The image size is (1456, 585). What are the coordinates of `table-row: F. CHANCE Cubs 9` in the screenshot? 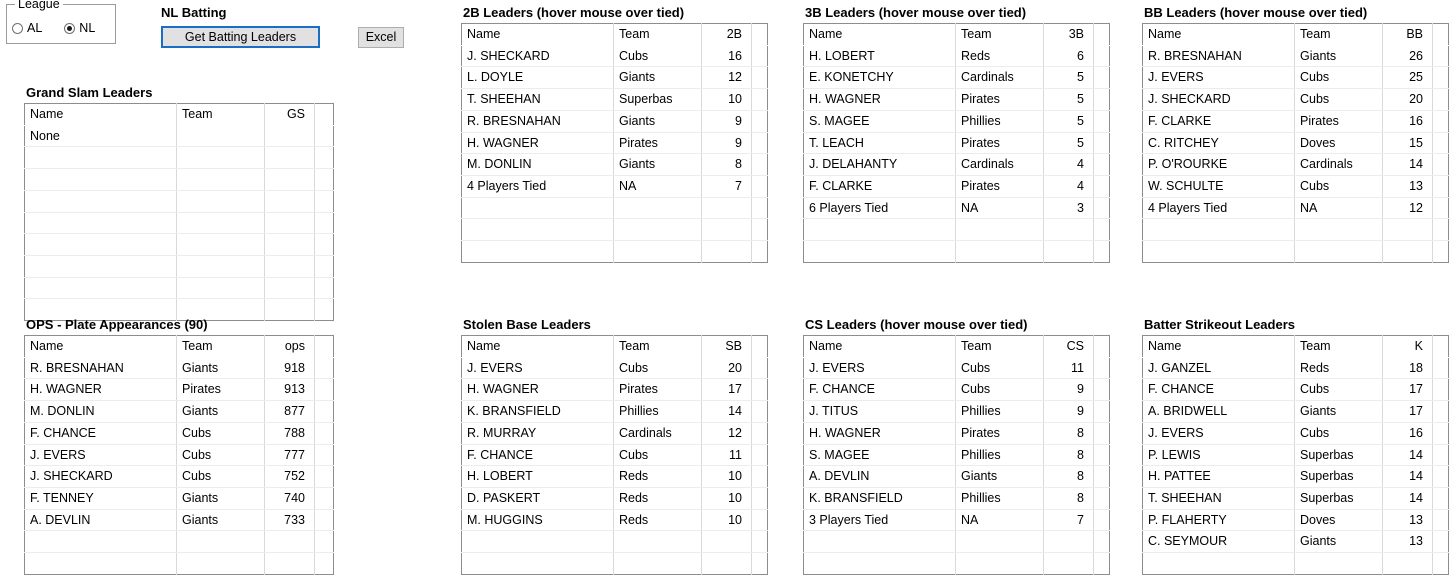 It's located at (956, 390).